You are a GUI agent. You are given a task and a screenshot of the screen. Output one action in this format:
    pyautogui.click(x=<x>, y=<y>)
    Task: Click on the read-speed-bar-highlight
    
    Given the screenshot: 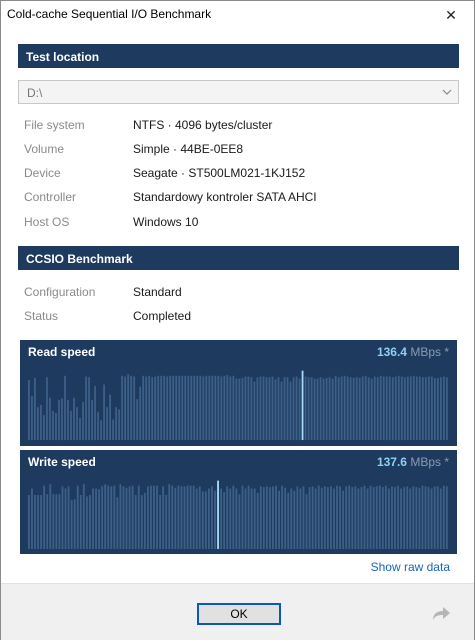 What is the action you would take?
    pyautogui.click(x=302, y=405)
    